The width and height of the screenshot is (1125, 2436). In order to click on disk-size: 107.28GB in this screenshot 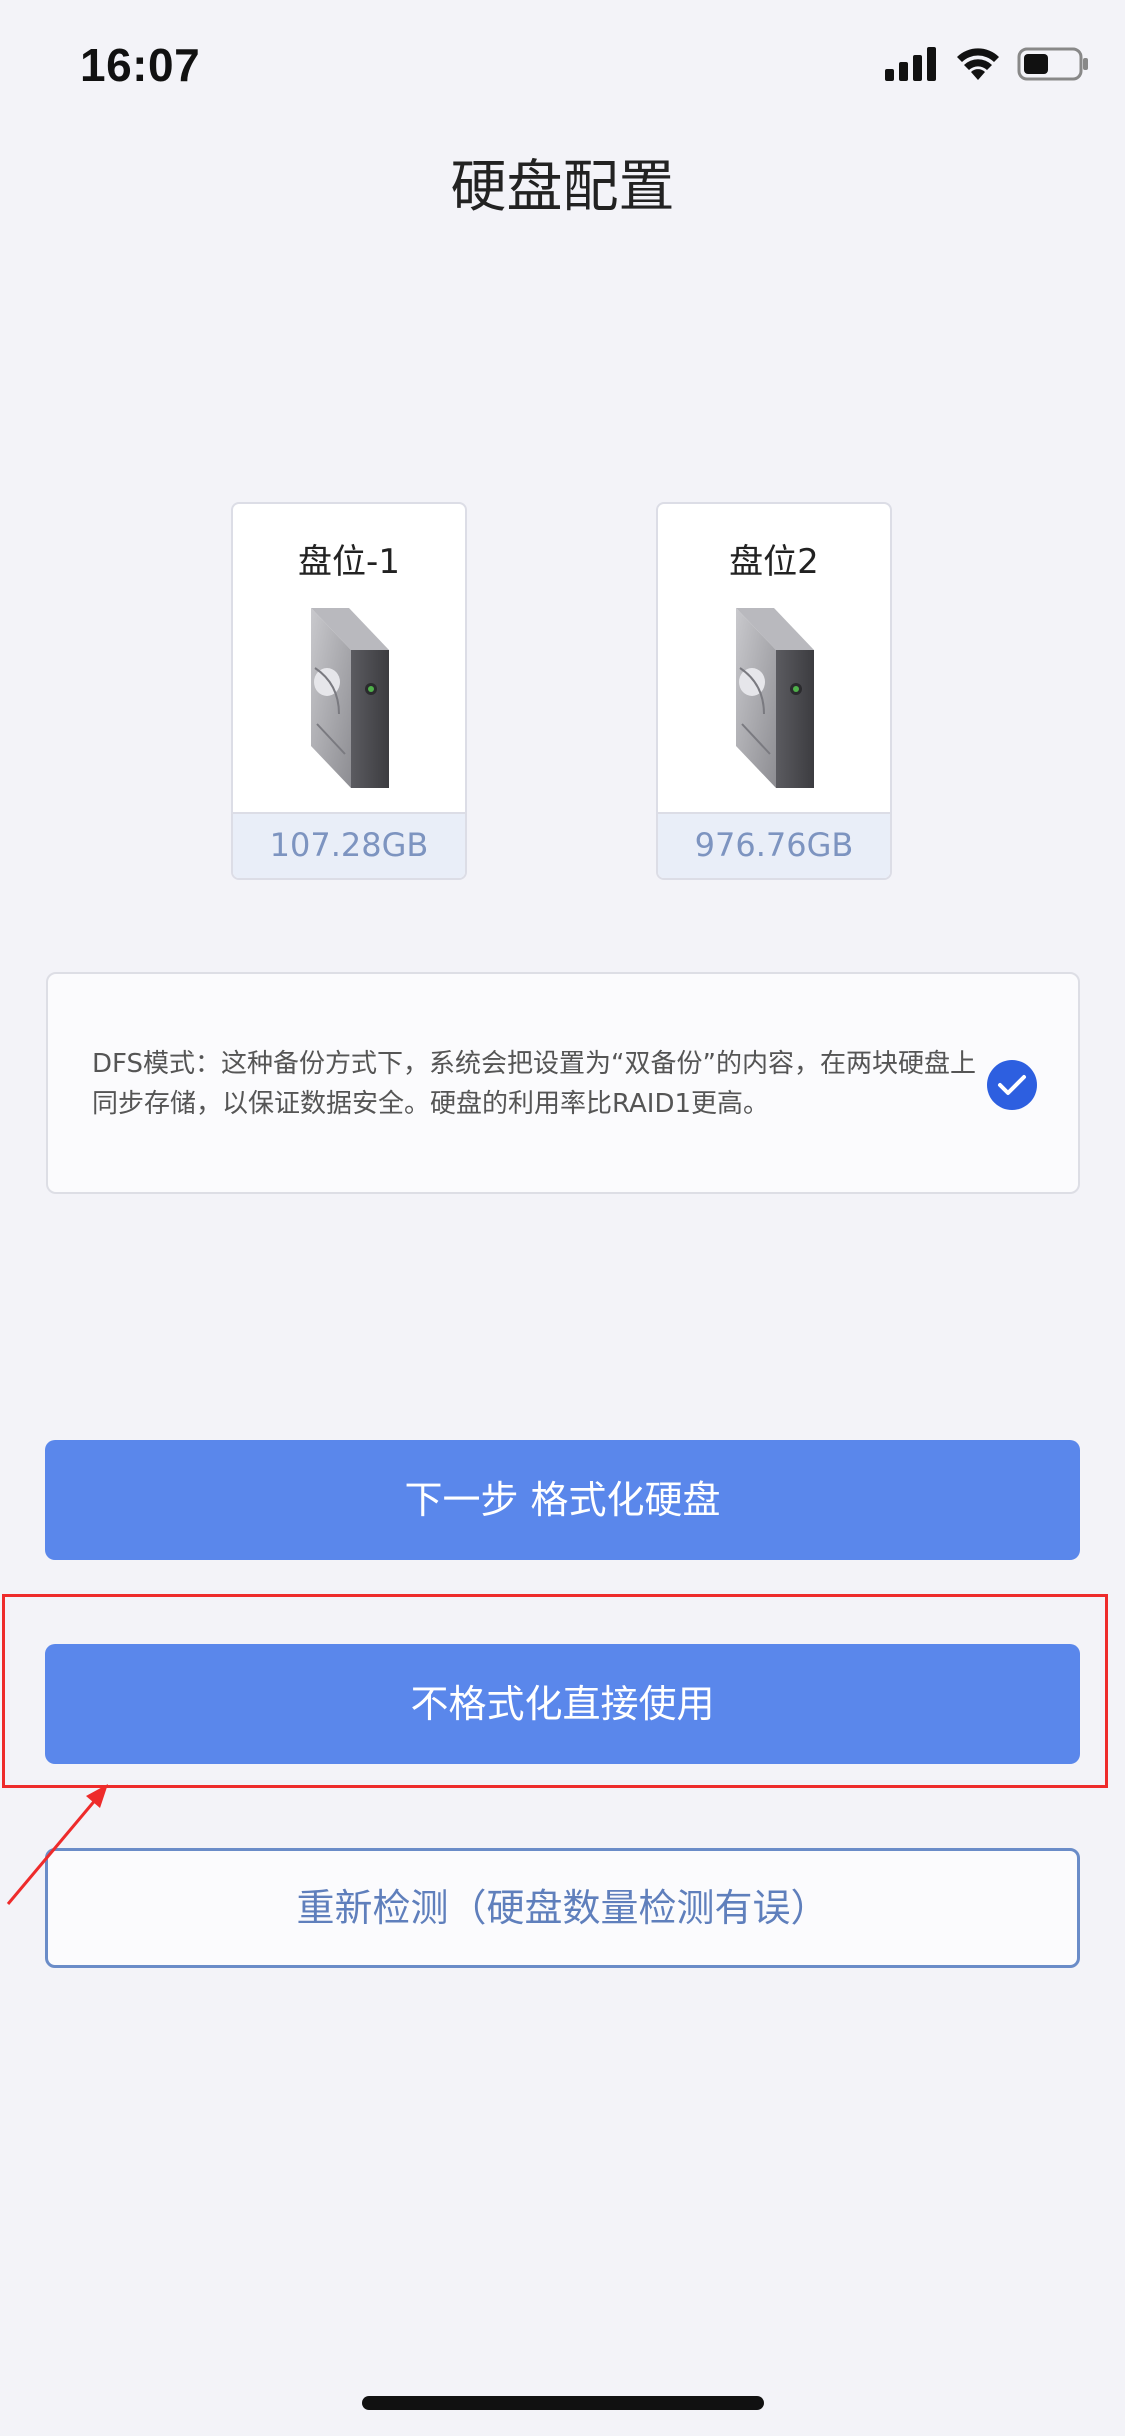, I will do `click(349, 845)`.